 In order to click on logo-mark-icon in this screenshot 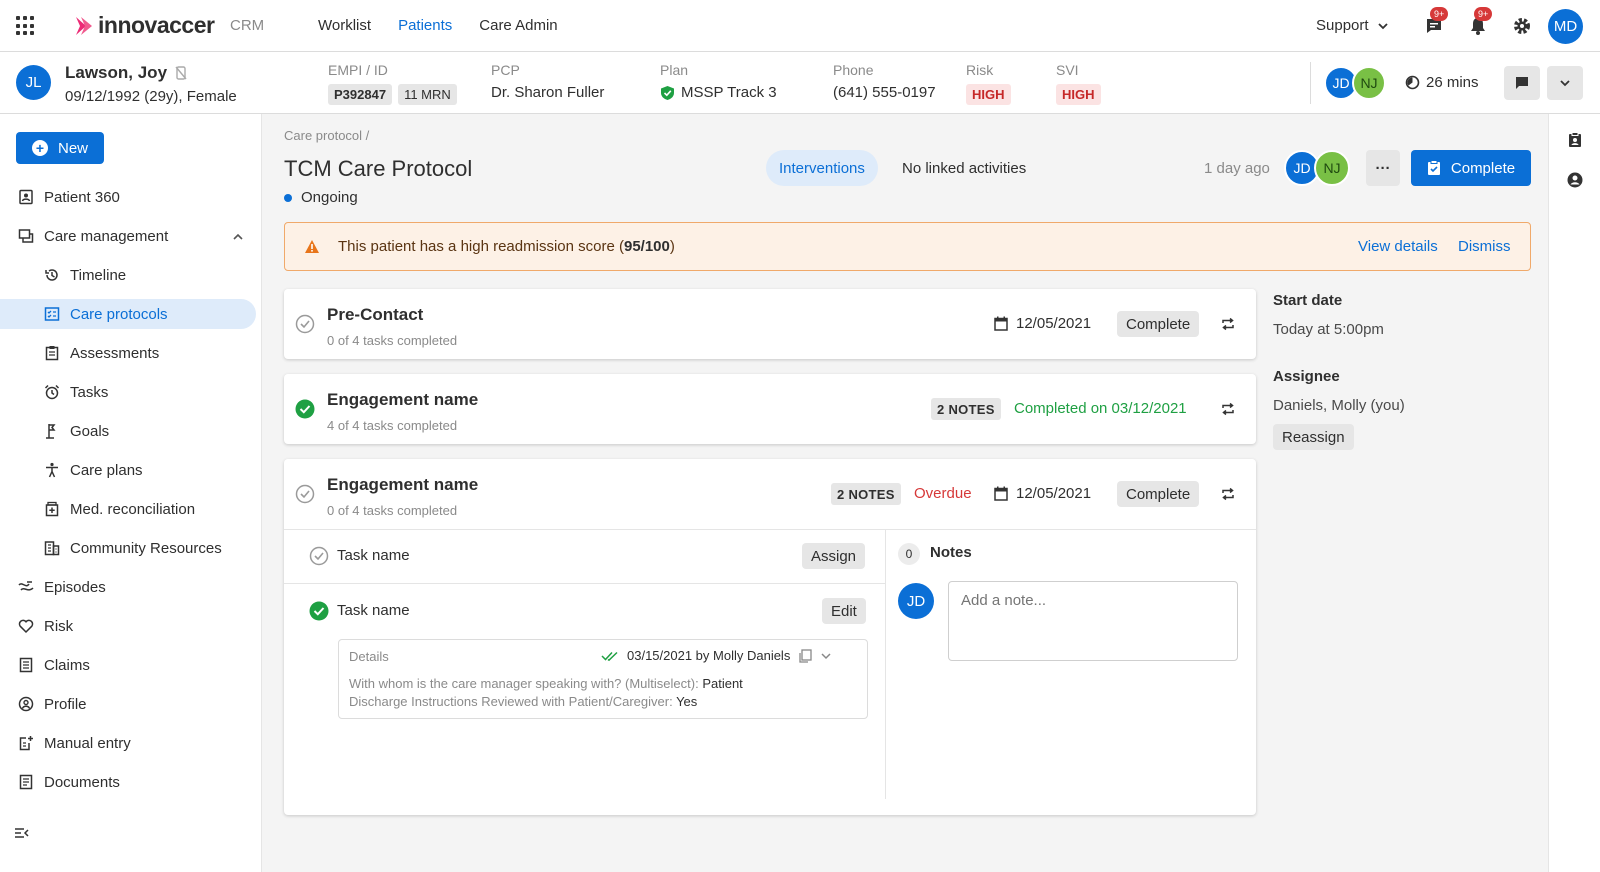, I will do `click(84, 25)`.